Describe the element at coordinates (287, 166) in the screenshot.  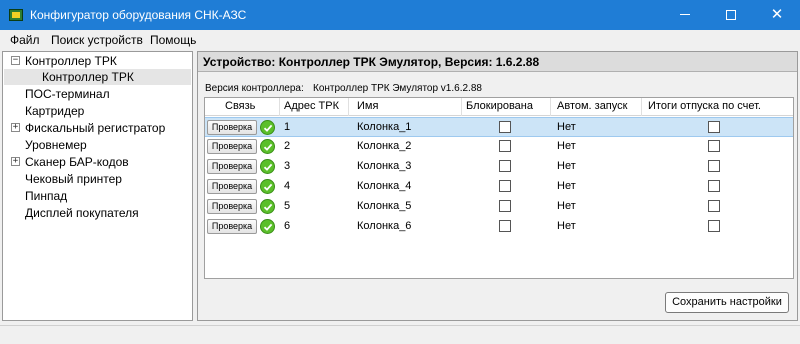
I see `cell-address: 3` at that location.